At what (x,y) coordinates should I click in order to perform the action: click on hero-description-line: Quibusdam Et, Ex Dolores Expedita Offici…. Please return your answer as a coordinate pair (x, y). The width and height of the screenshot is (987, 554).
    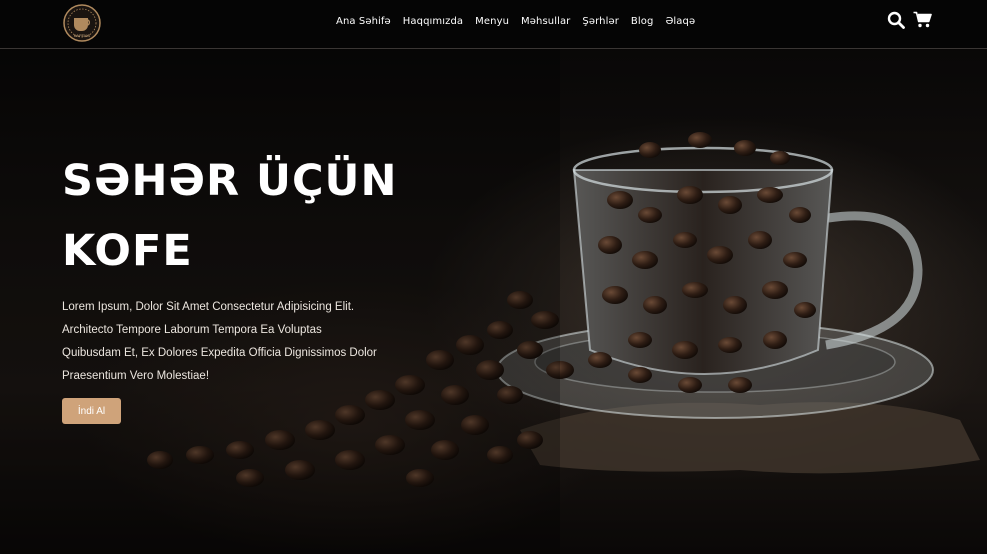
    Looking at the image, I should click on (219, 353).